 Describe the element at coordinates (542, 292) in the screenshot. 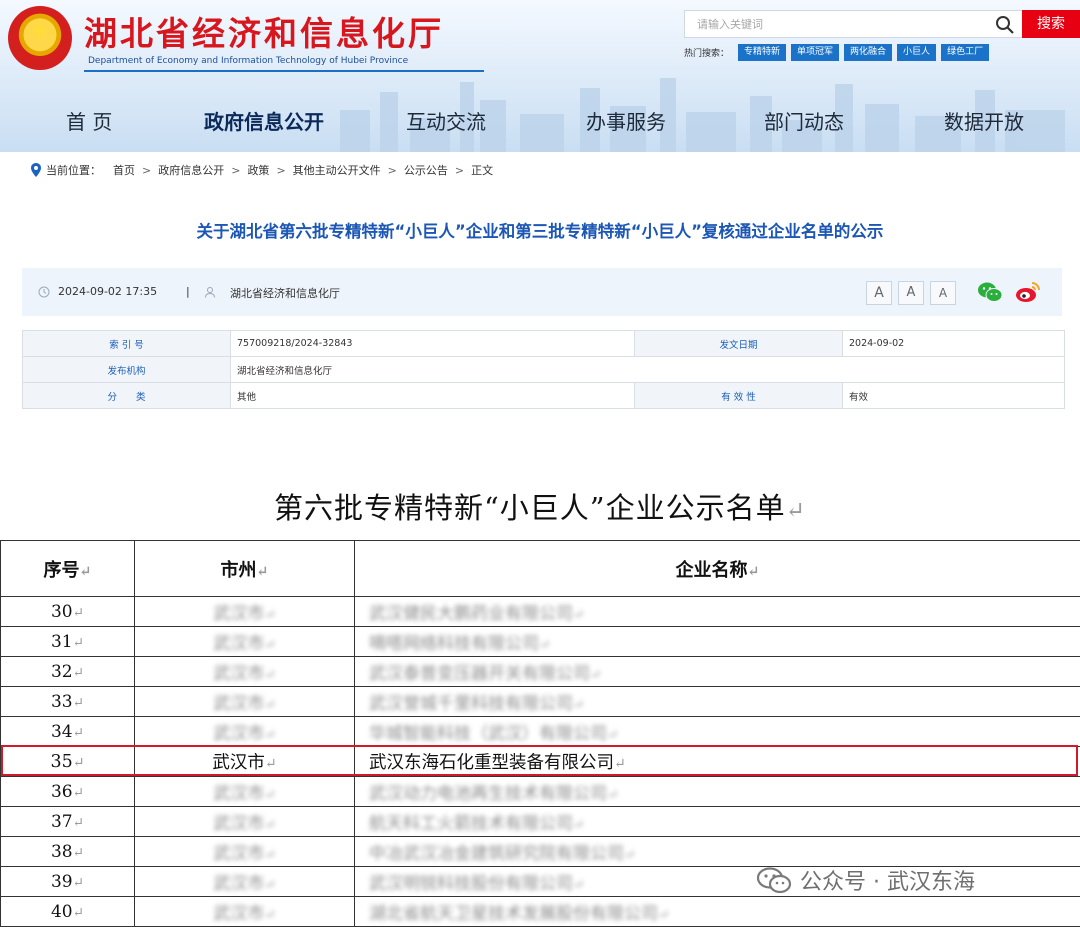

I see `article-meta-bar: 2024-09-02 17:35 | 湖北省经济和信息化厅 A A A` at that location.